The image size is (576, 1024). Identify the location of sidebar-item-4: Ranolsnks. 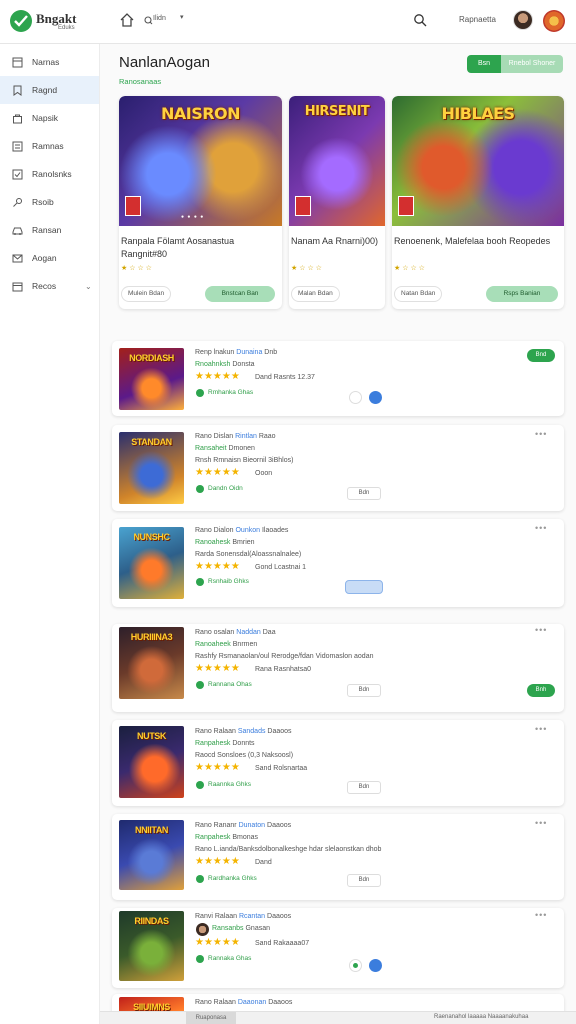
(49, 174).